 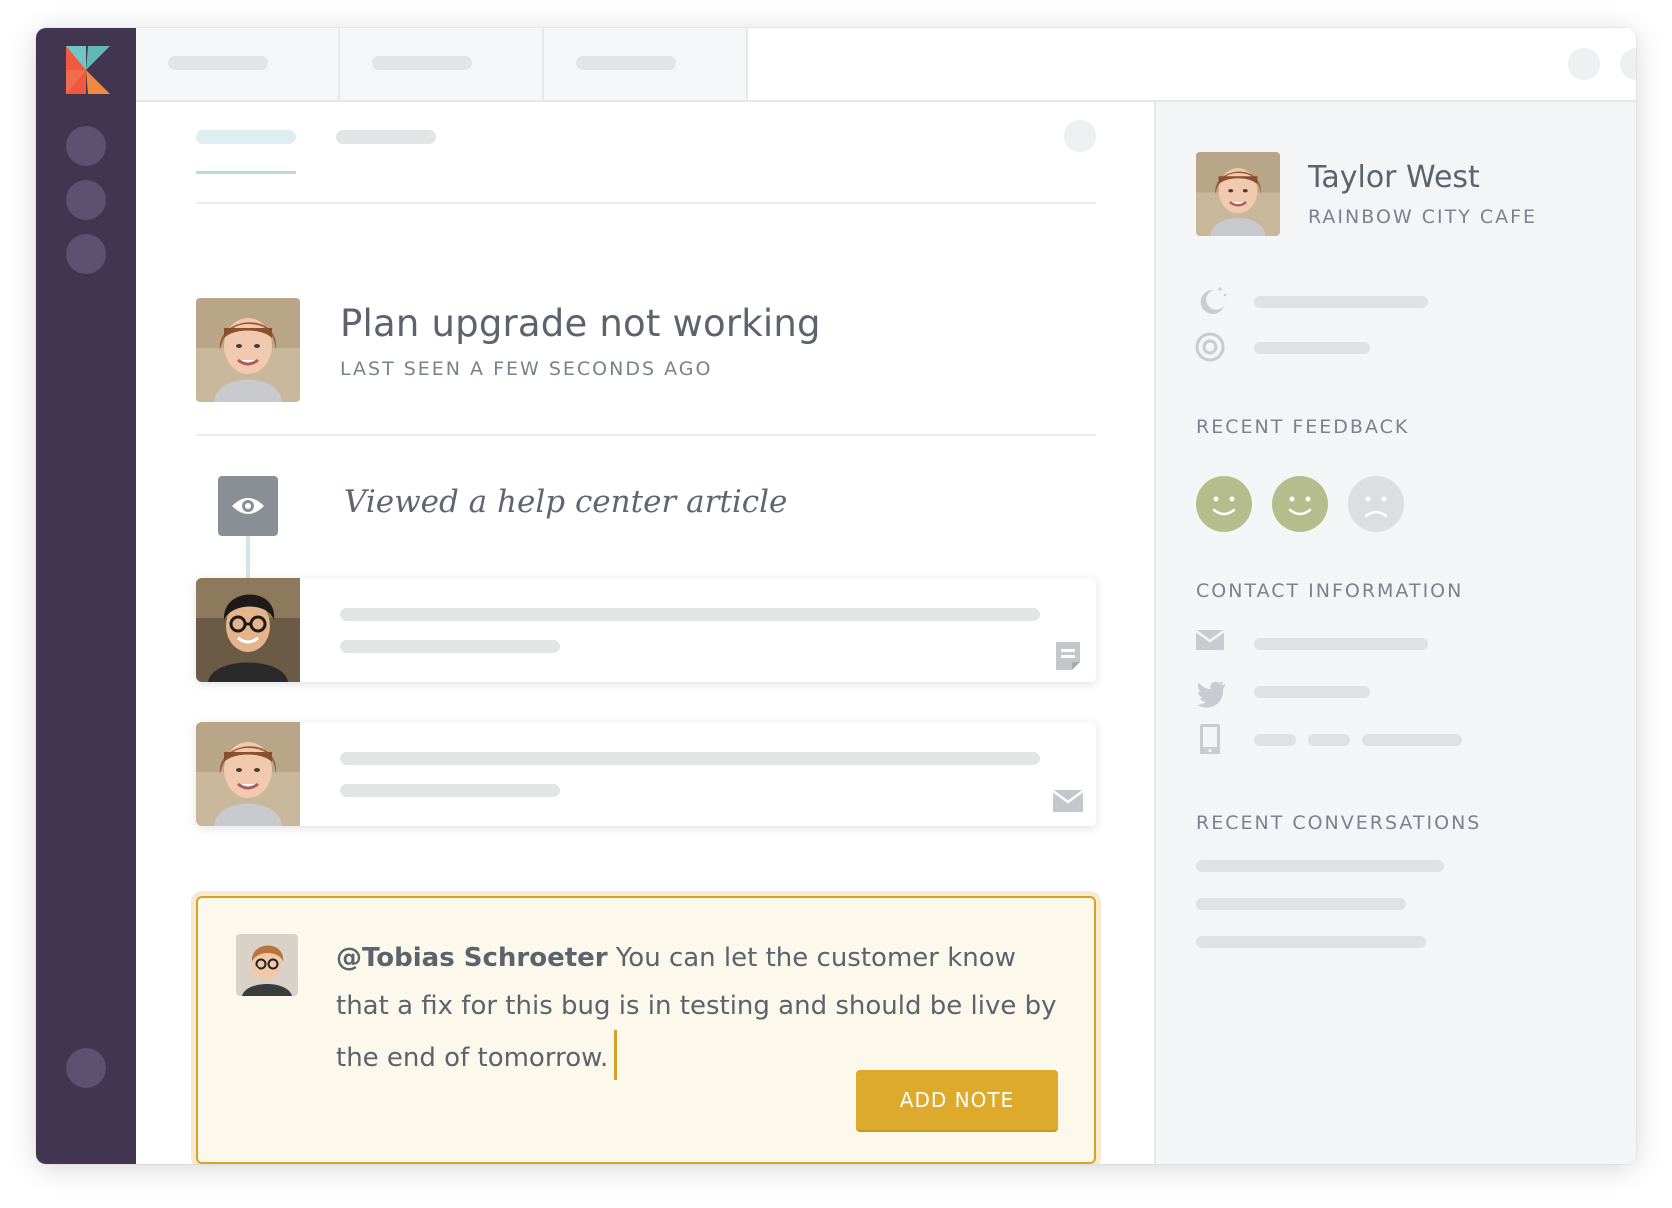 I want to click on moon-icon, so click(x=1211, y=301).